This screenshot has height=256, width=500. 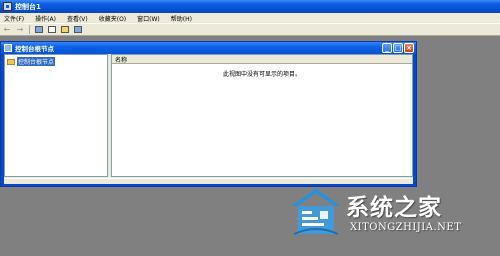 I want to click on up-one-level-button, so click(x=52, y=29).